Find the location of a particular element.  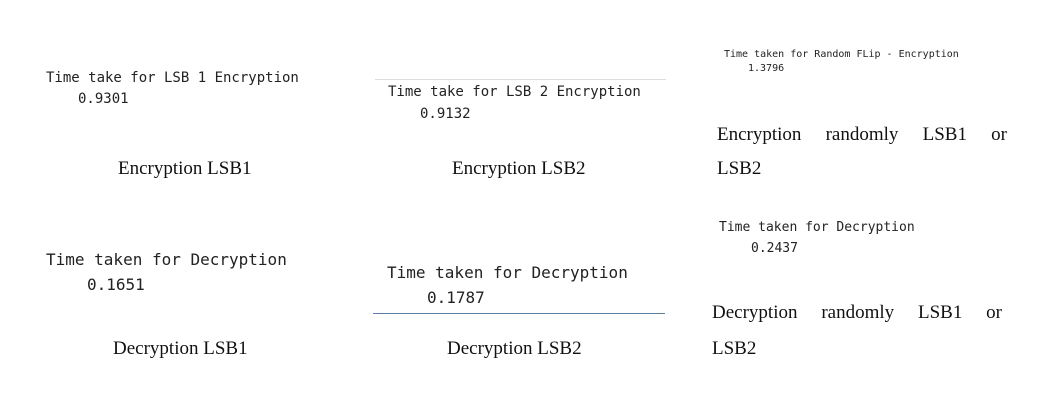

caption-word: Encryption is located at coordinates (759, 134).